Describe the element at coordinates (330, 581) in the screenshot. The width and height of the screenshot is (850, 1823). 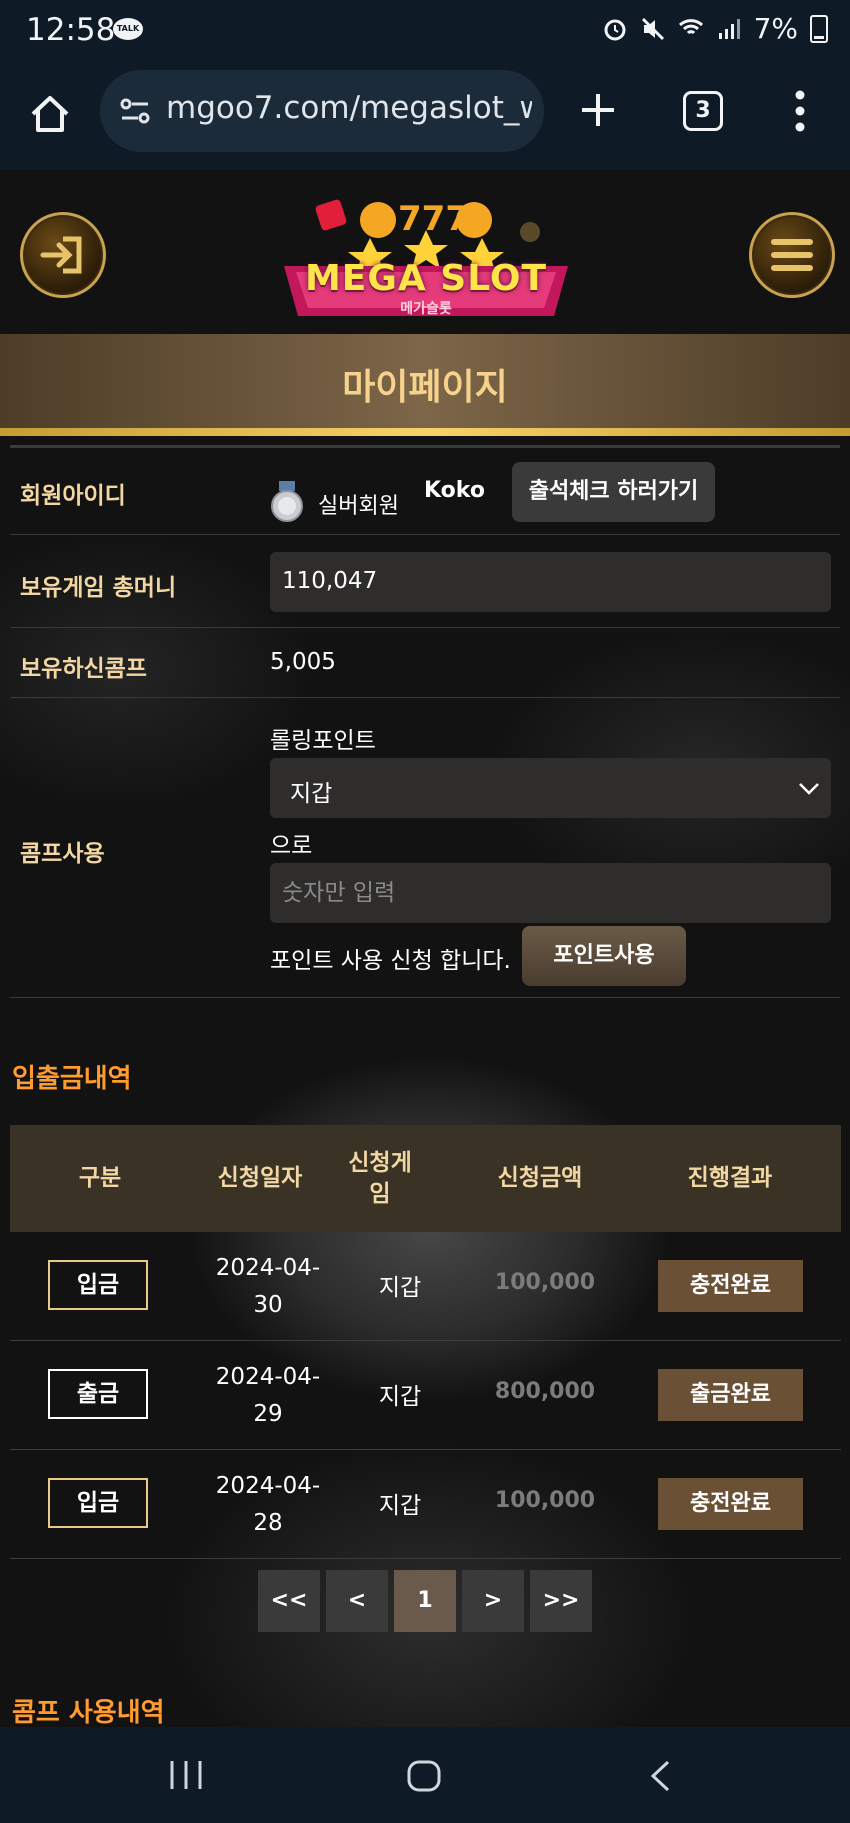
I see `money-value: 110,047` at that location.